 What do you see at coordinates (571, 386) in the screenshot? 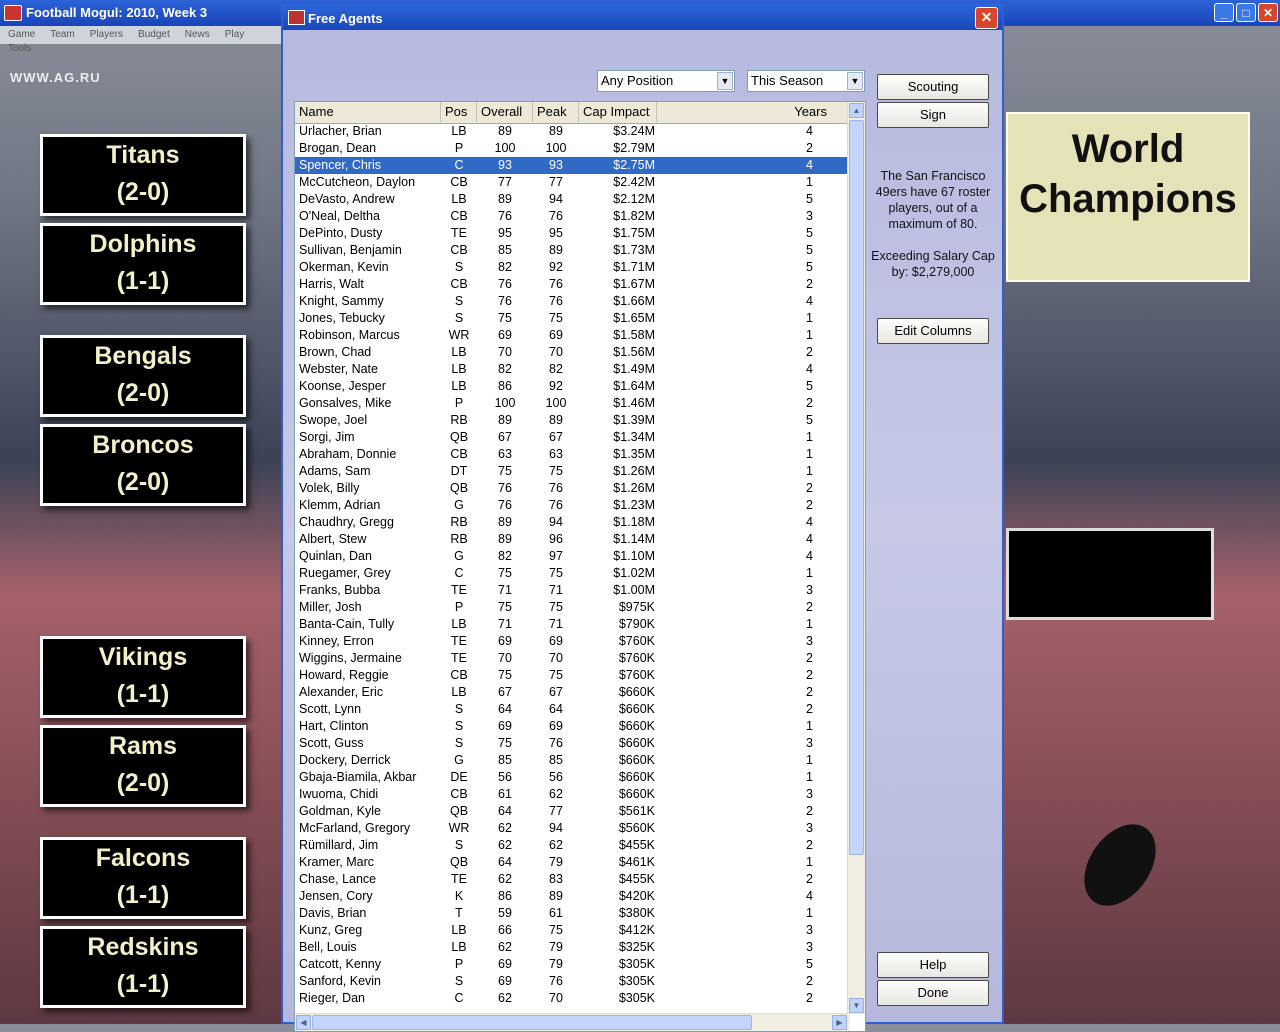
I see `table-row: Koonse, Jesper LB 86 92 $1.64M 5` at bounding box center [571, 386].